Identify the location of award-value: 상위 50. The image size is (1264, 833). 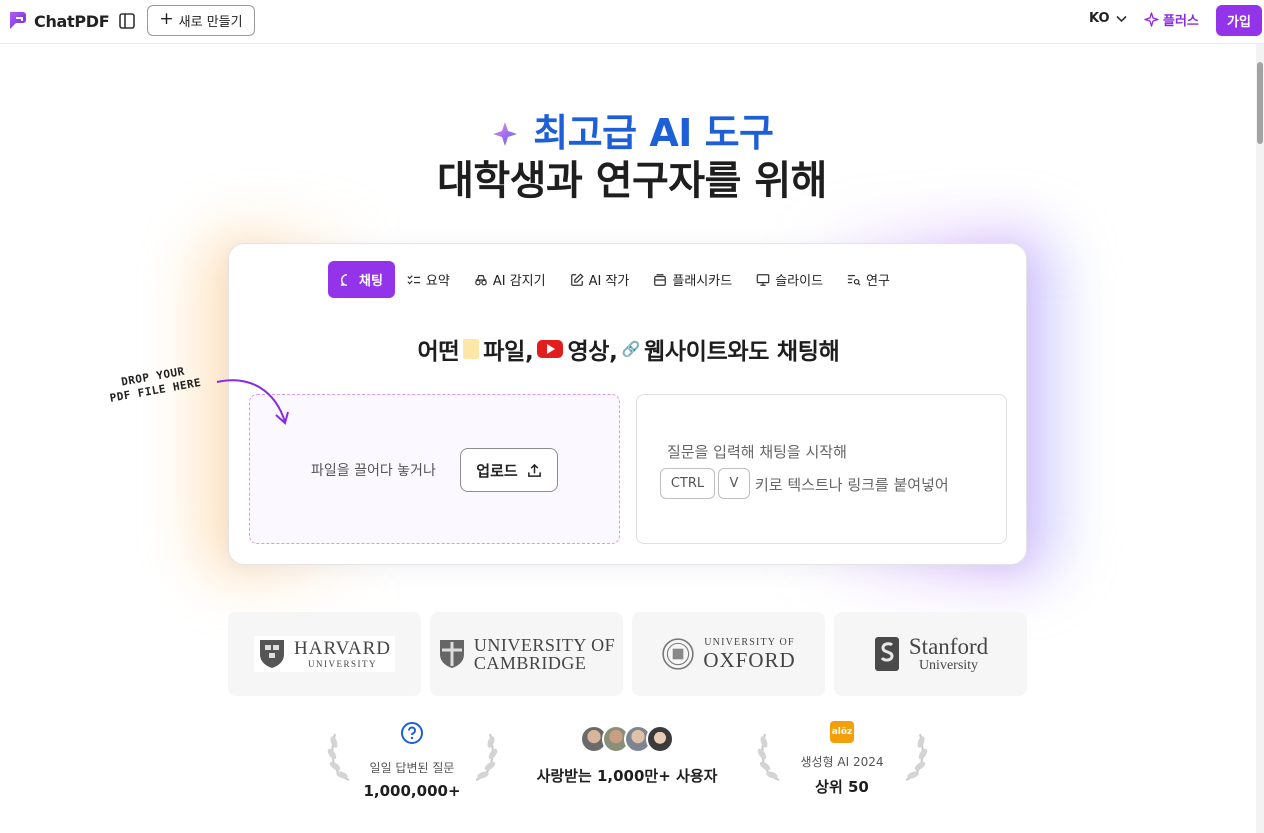
(842, 787).